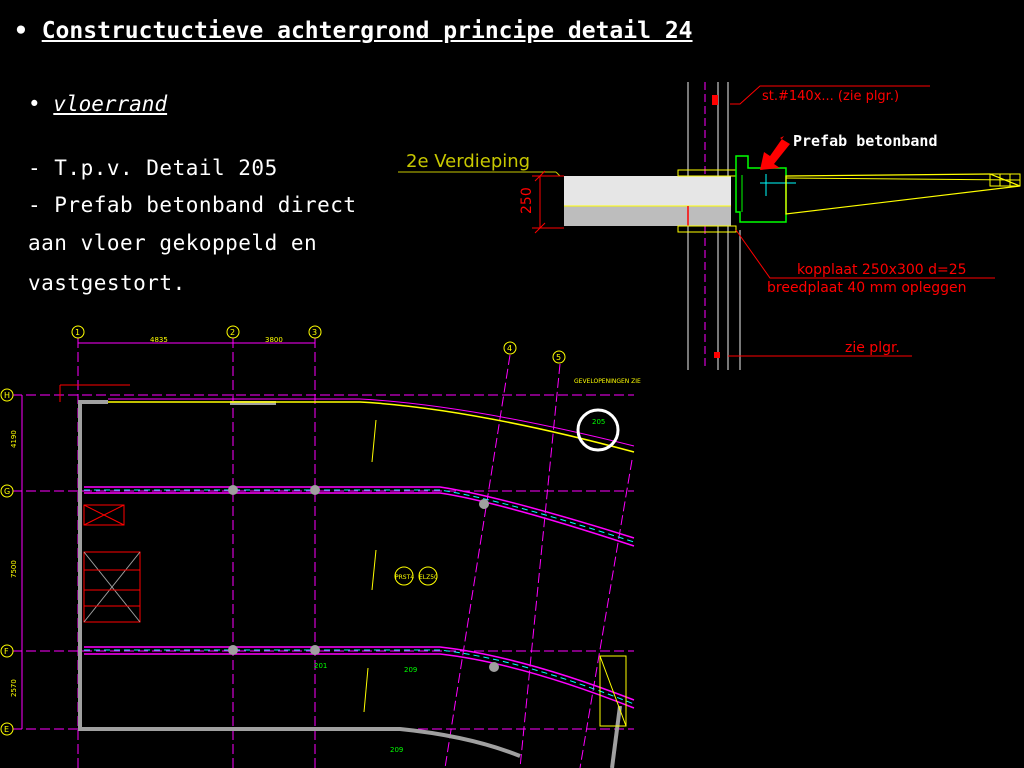  What do you see at coordinates (558, 357) in the screenshot?
I see `grid-5: 5` at bounding box center [558, 357].